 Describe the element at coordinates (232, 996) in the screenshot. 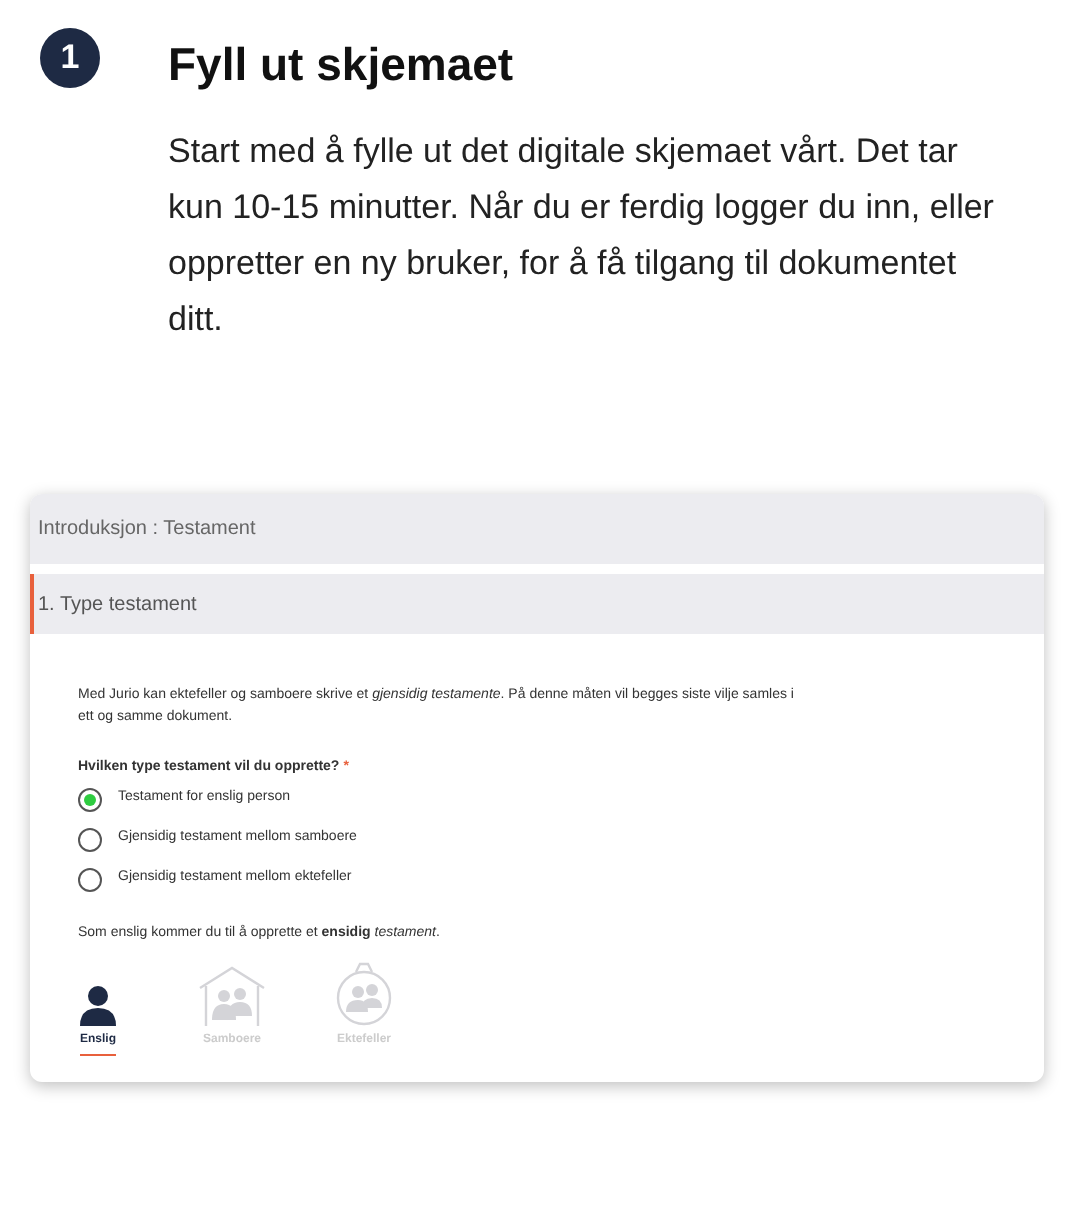

I see `house-people-icon` at that location.